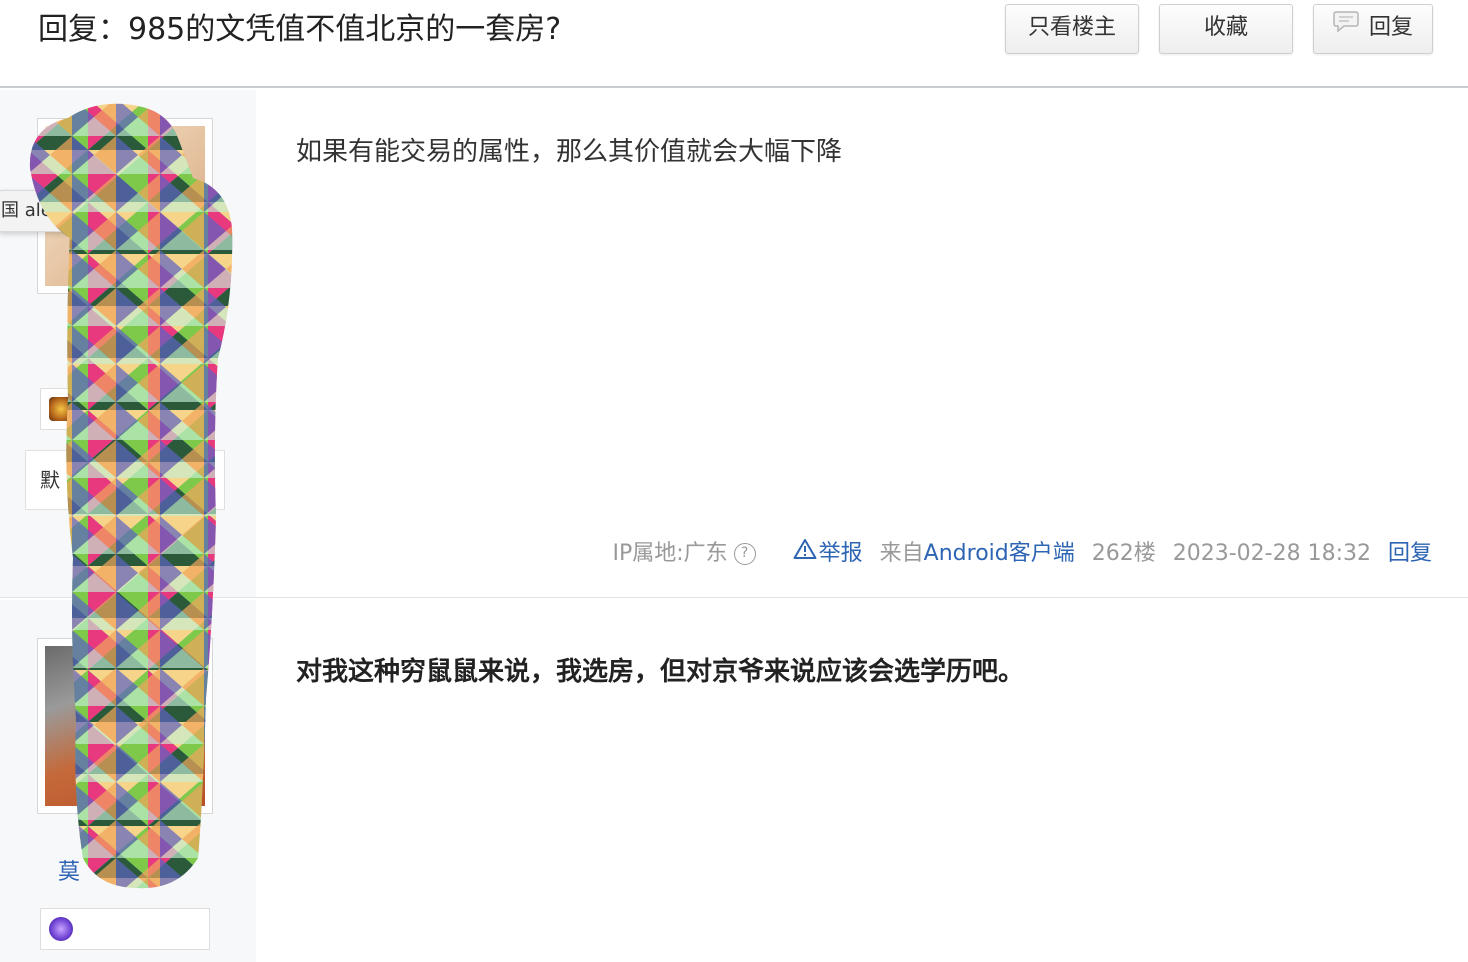 Image resolution: width=1468 pixels, height=962 pixels. What do you see at coordinates (734, 44) in the screenshot?
I see `thread-header: 回复：985的文凭值不值北京的一套房? 只看楼主 收藏 回复` at bounding box center [734, 44].